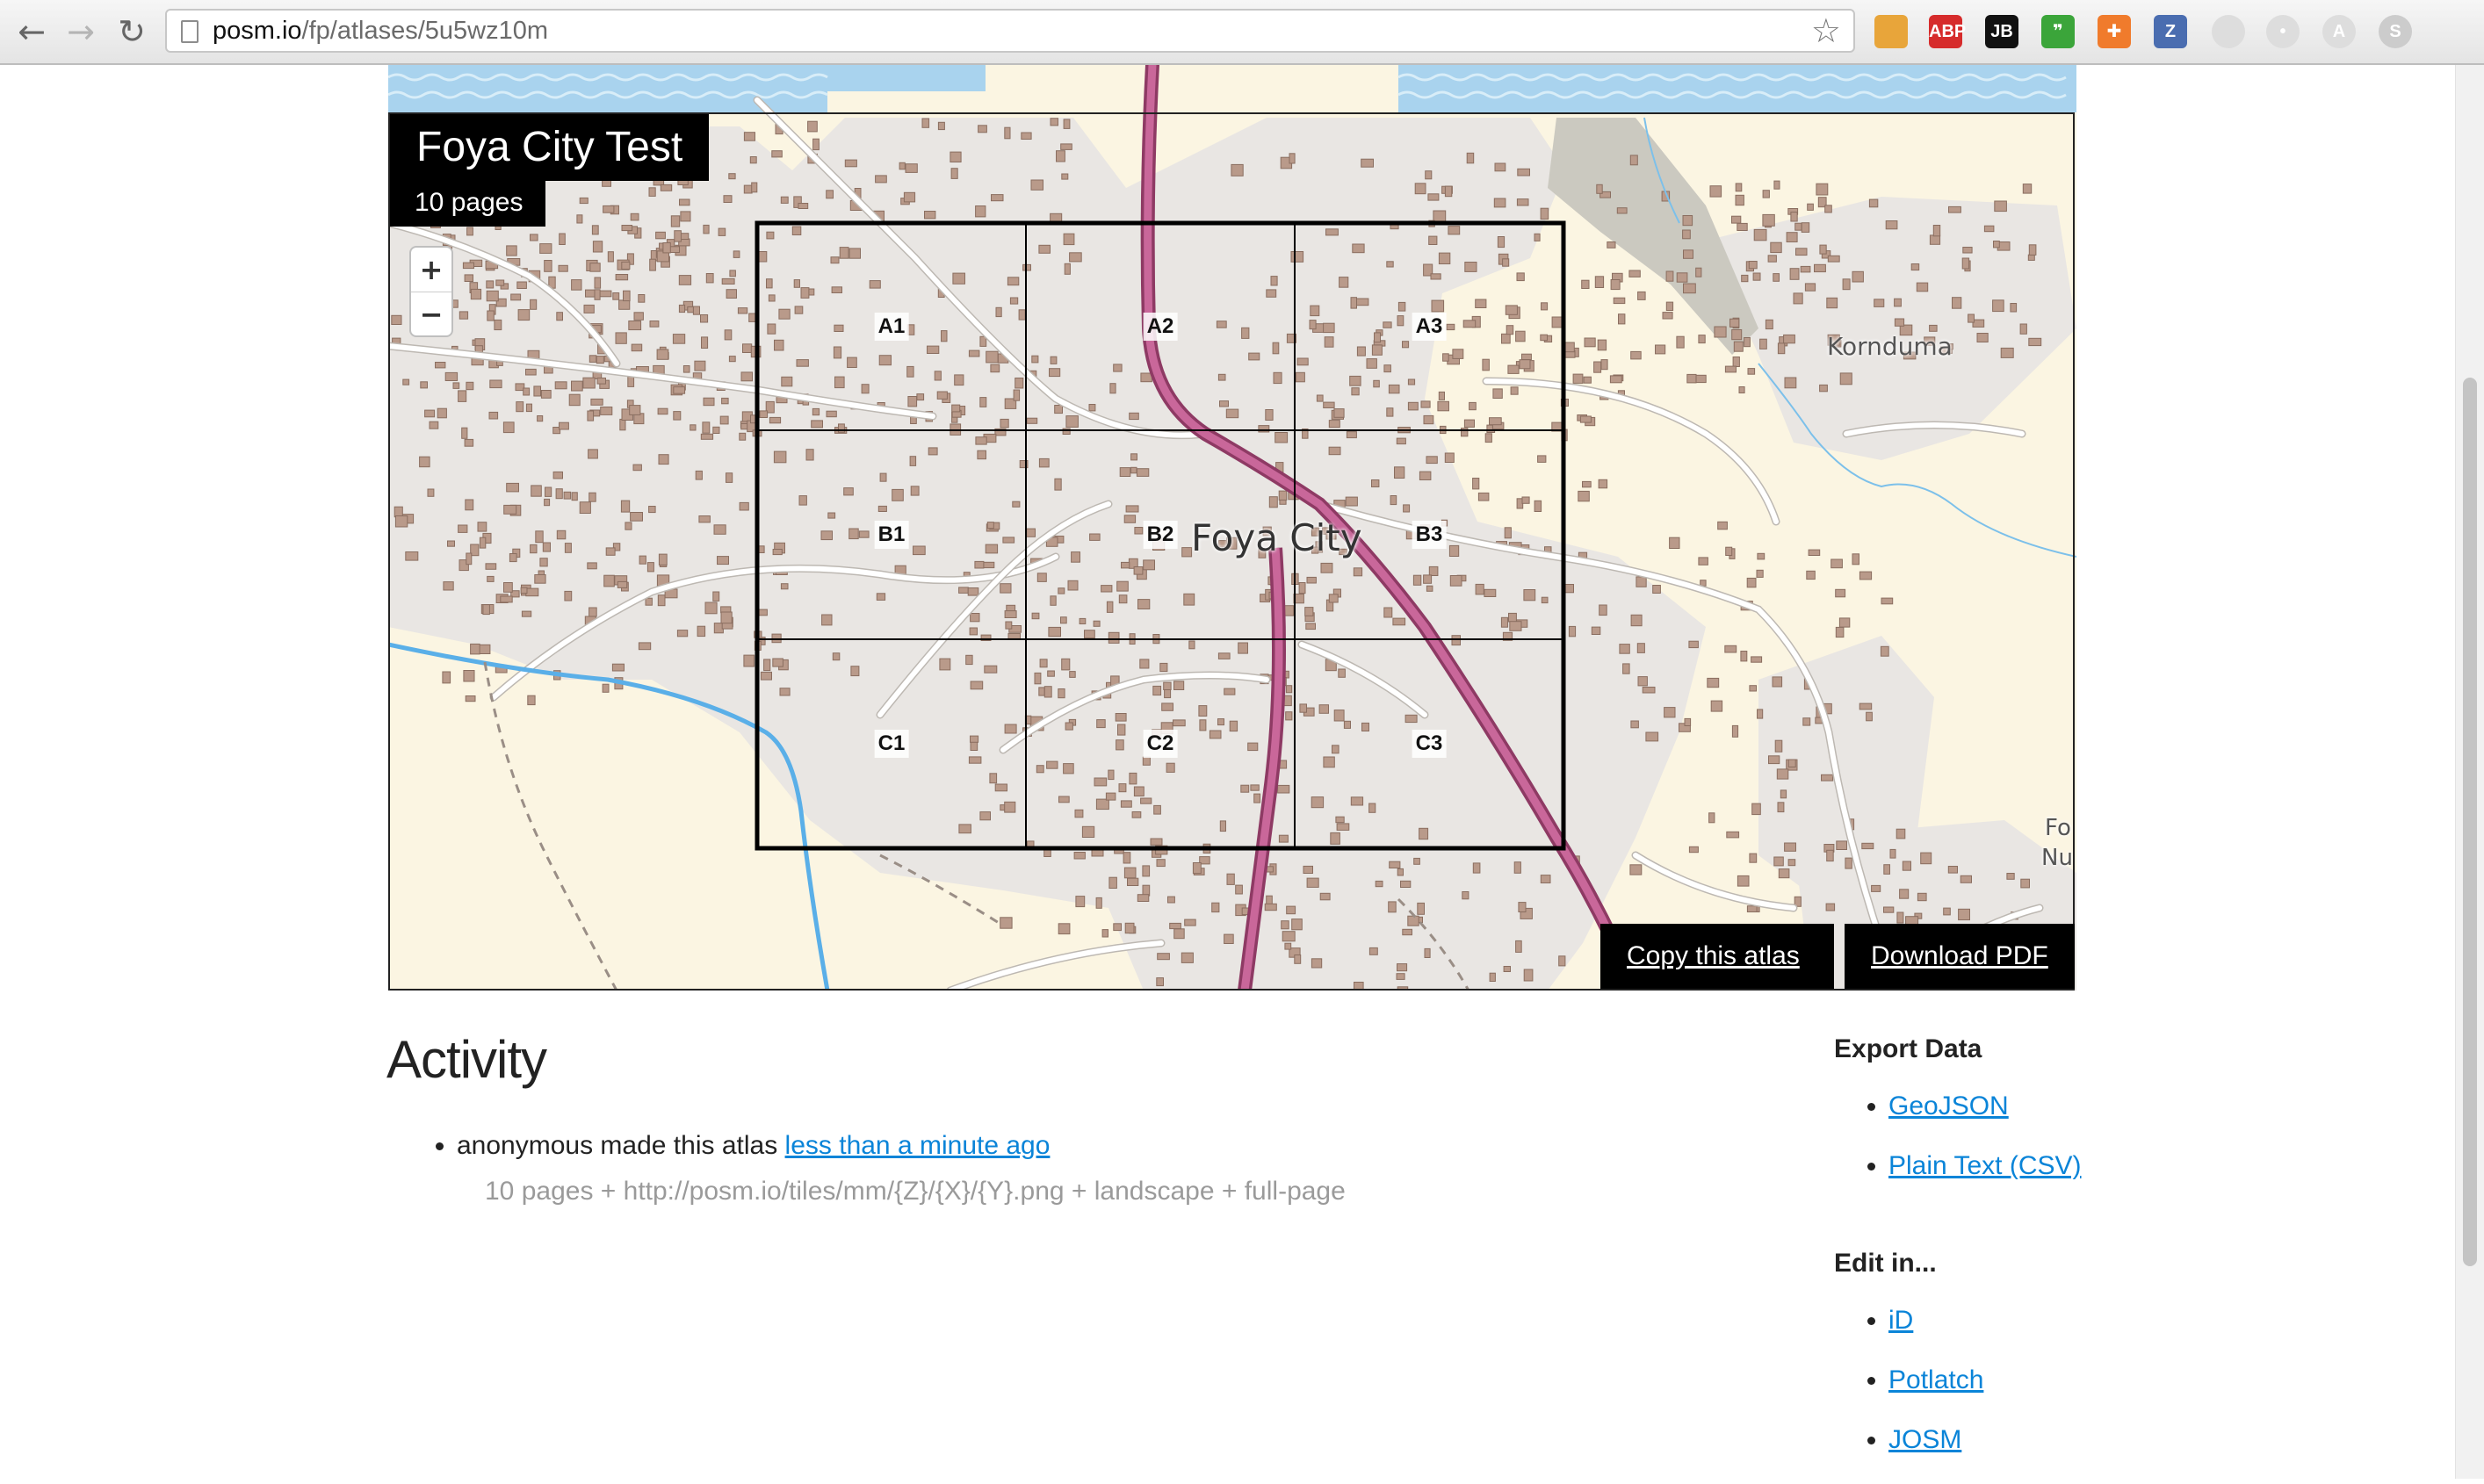 Image resolution: width=2484 pixels, height=1484 pixels. What do you see at coordinates (1429, 744) in the screenshot?
I see `grid-label-c3: C3` at bounding box center [1429, 744].